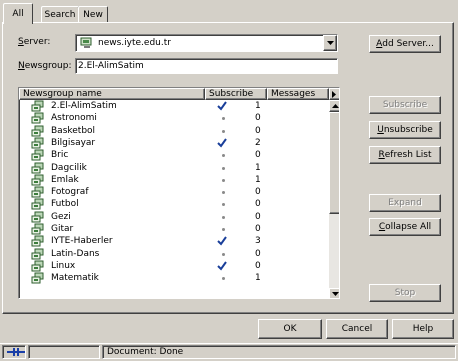 The width and height of the screenshot is (458, 361). Describe the element at coordinates (174, 168) in the screenshot. I see `list-item: Dagcilik 1` at that location.